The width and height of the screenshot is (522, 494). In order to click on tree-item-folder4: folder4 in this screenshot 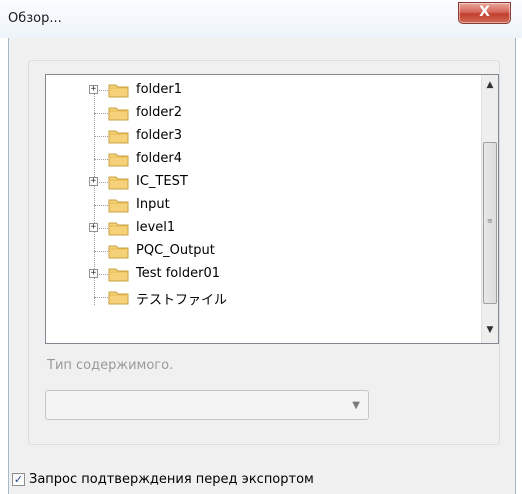, I will do `click(261, 159)`.